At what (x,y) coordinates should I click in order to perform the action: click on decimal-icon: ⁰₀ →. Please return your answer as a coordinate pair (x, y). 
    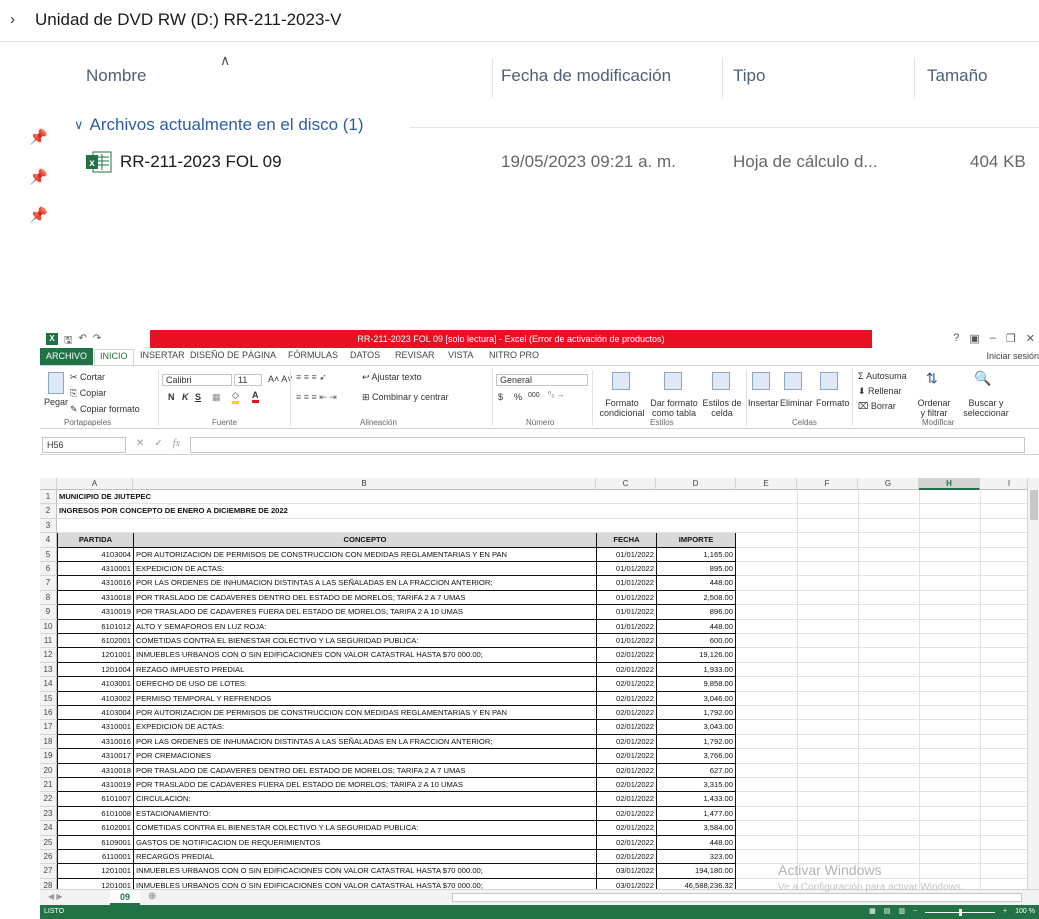
    Looking at the image, I should click on (556, 394).